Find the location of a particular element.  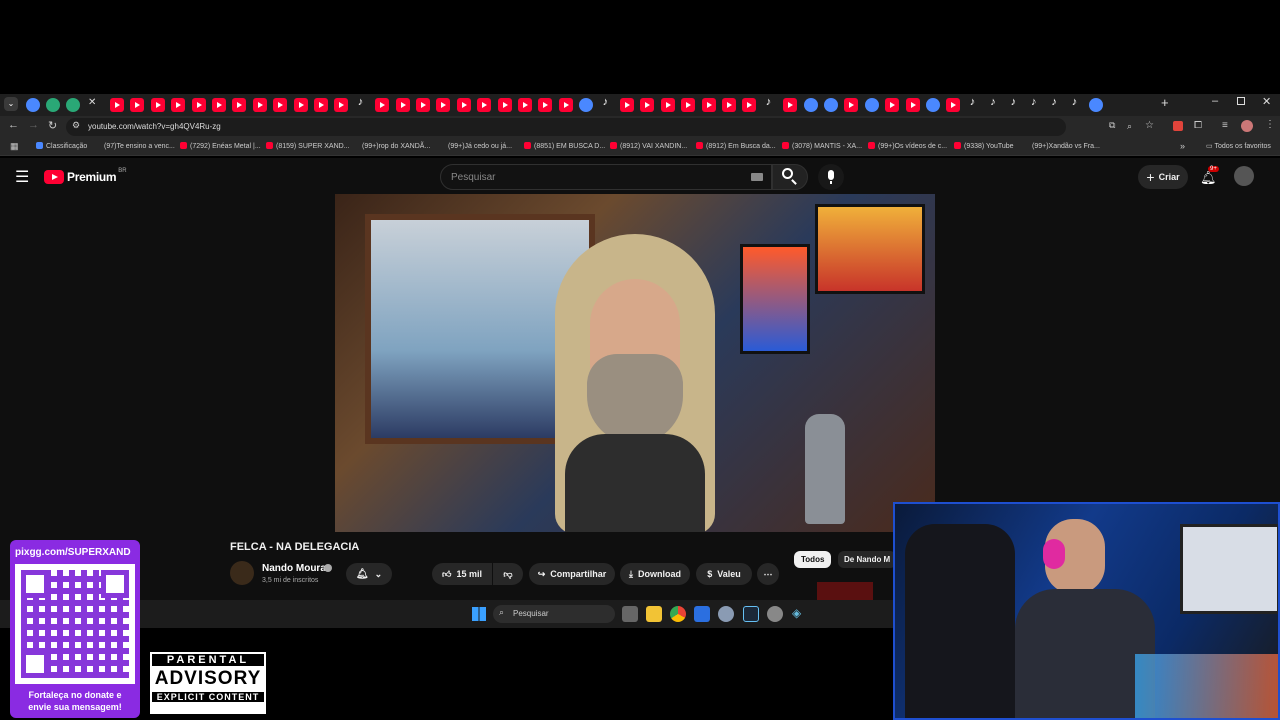

zoom-icon: ⌕ is located at coordinates (1129, 126).